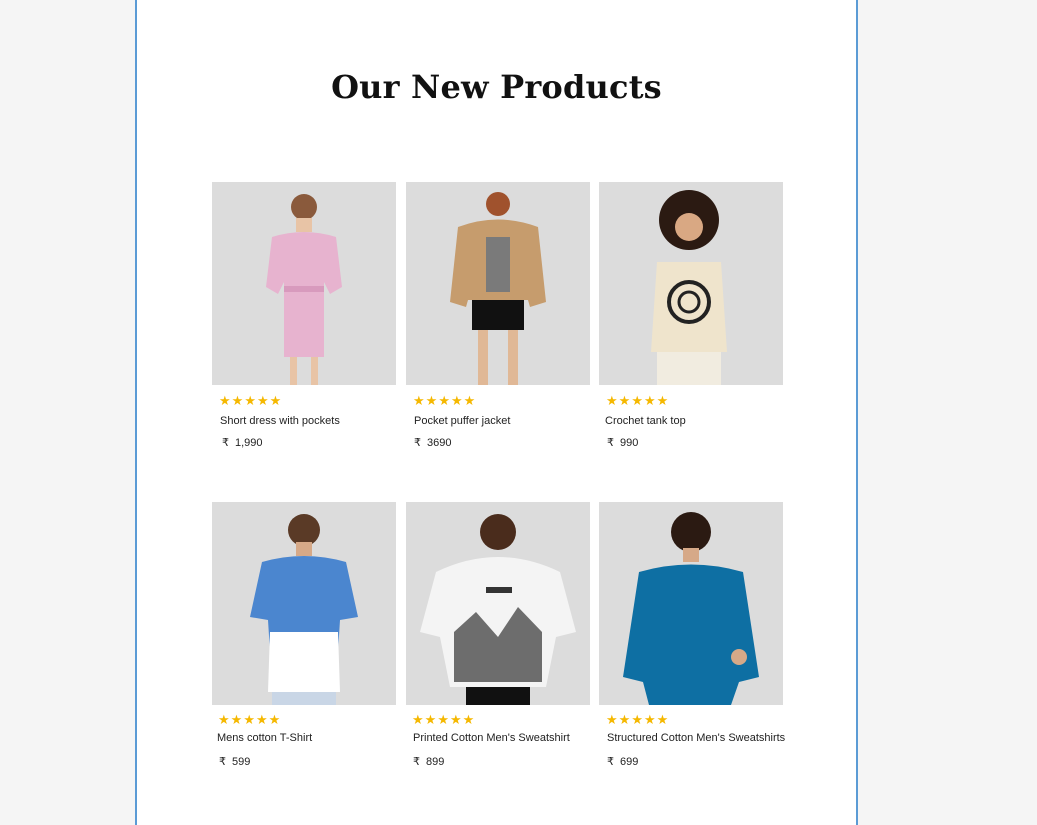 The height and width of the screenshot is (825, 1037). I want to click on section-title: Our New Products, so click(496, 87).